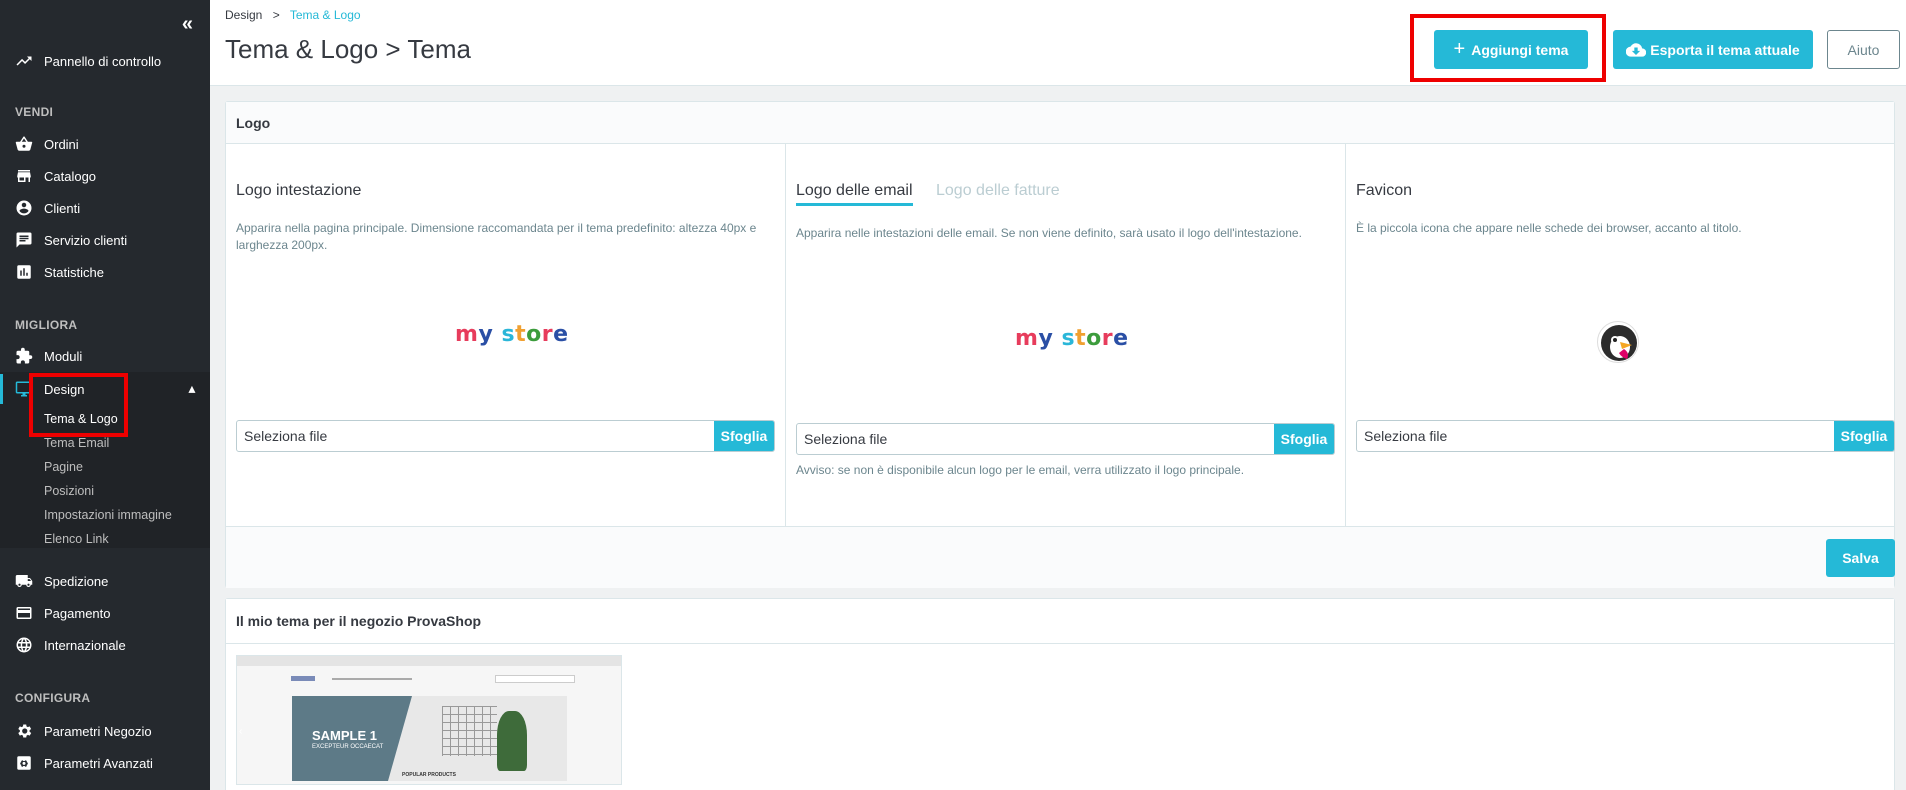 This screenshot has height=790, width=1906. I want to click on nav-customer-service-label: Servizio clienti, so click(86, 240).